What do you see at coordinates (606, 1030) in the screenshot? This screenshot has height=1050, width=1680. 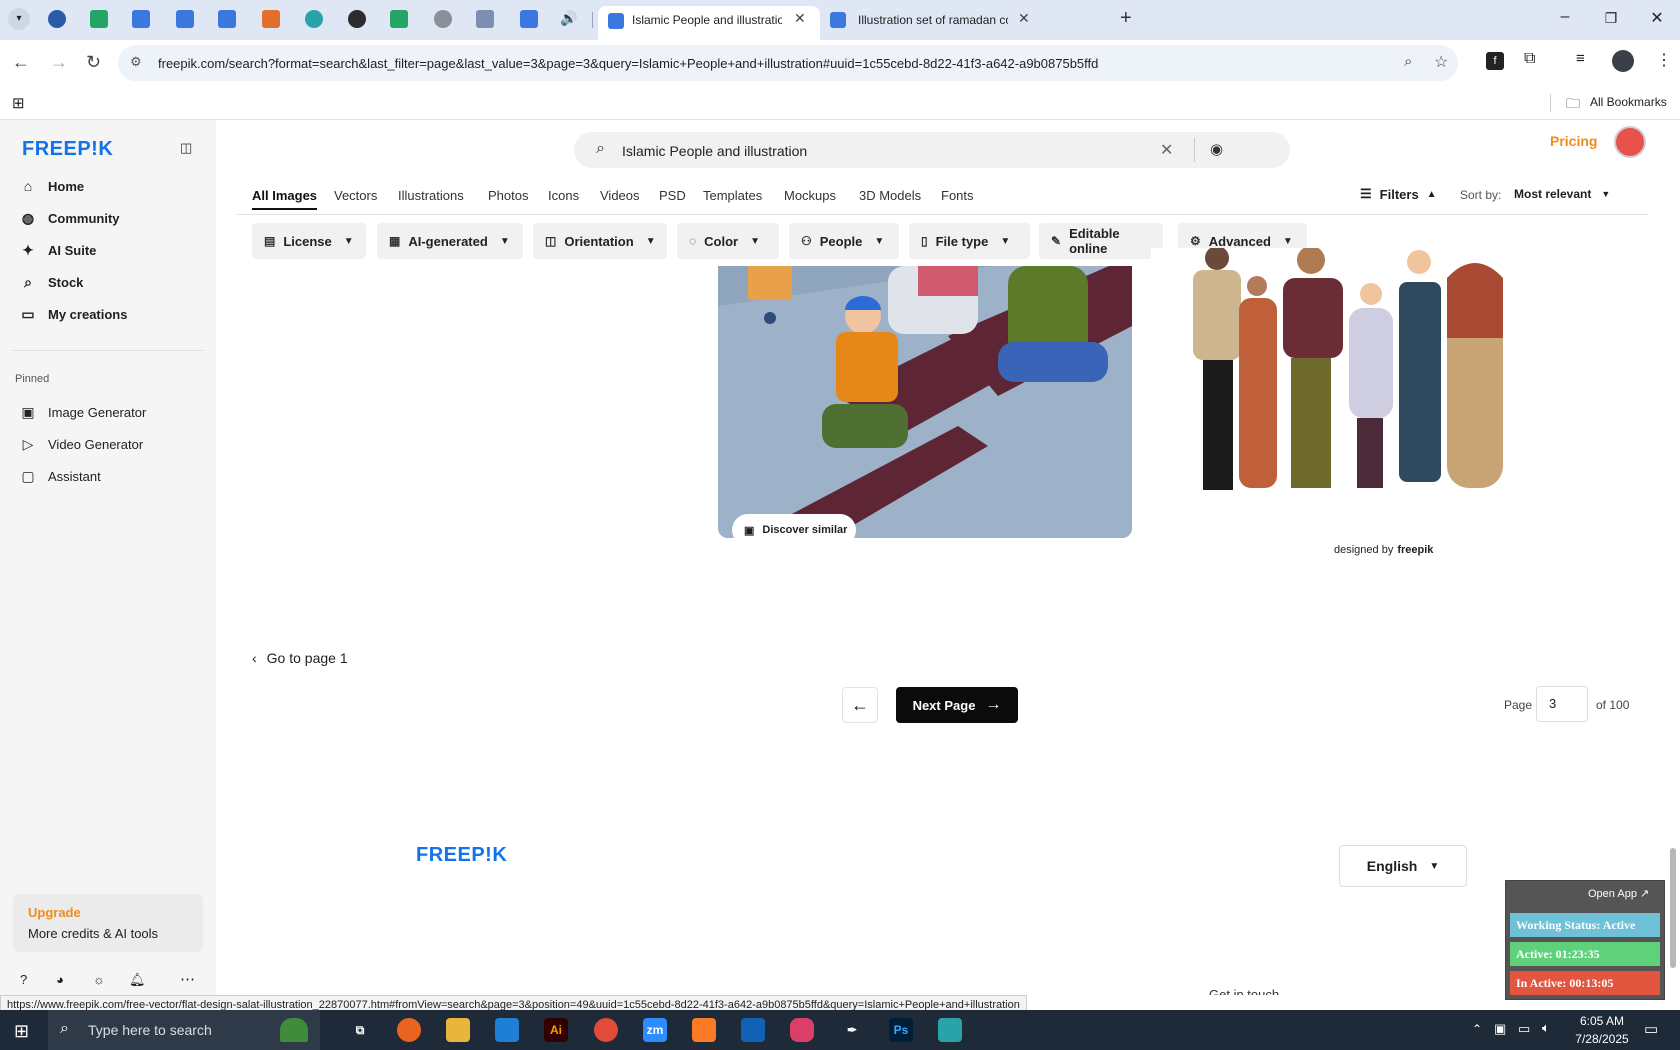 I see `chrome-icon` at bounding box center [606, 1030].